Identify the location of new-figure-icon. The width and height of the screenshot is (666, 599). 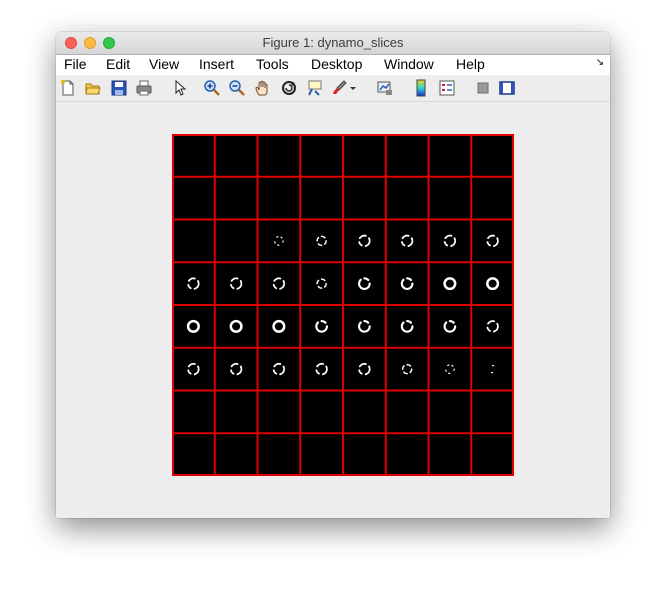
(68, 88).